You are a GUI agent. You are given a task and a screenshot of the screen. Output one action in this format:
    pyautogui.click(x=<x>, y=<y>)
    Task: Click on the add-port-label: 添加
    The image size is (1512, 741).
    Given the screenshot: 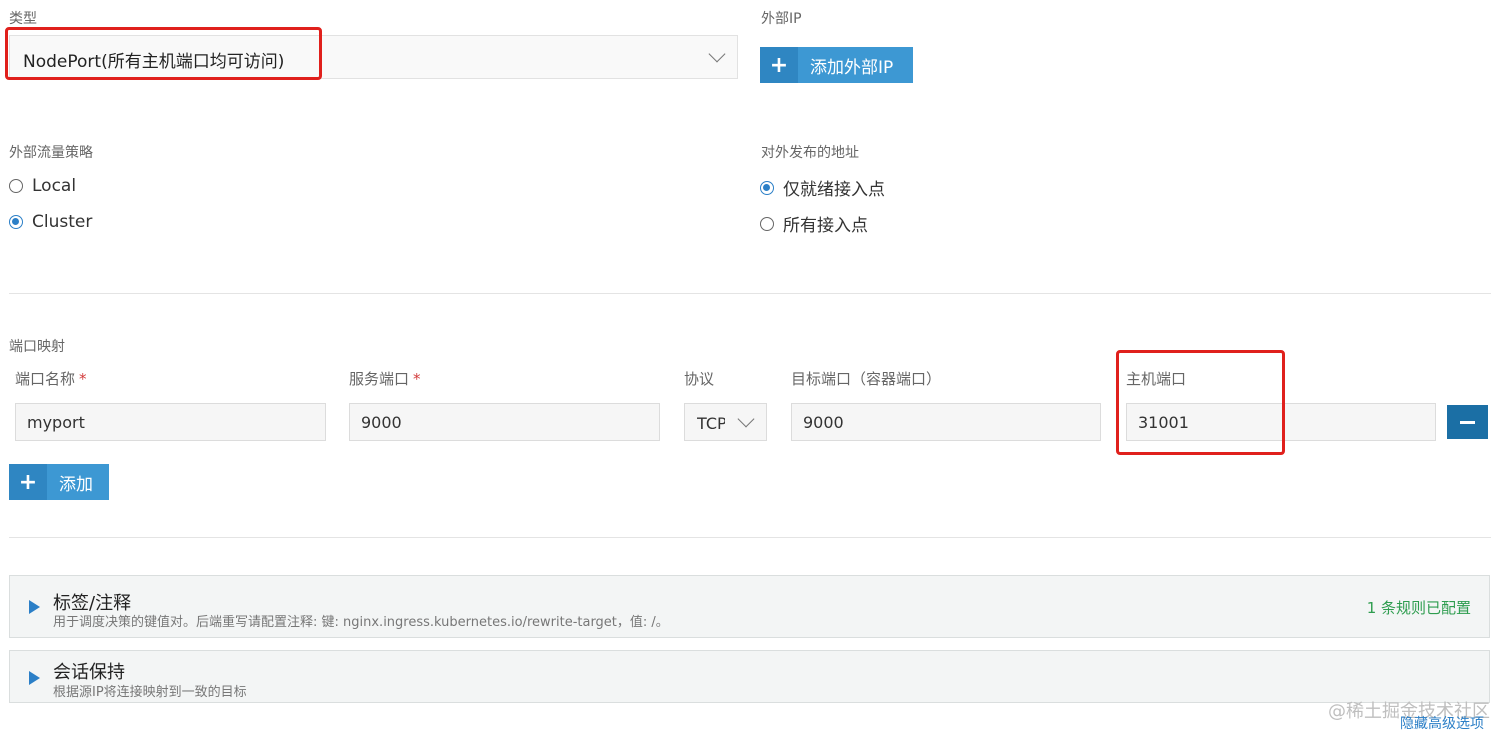 What is the action you would take?
    pyautogui.click(x=76, y=484)
    